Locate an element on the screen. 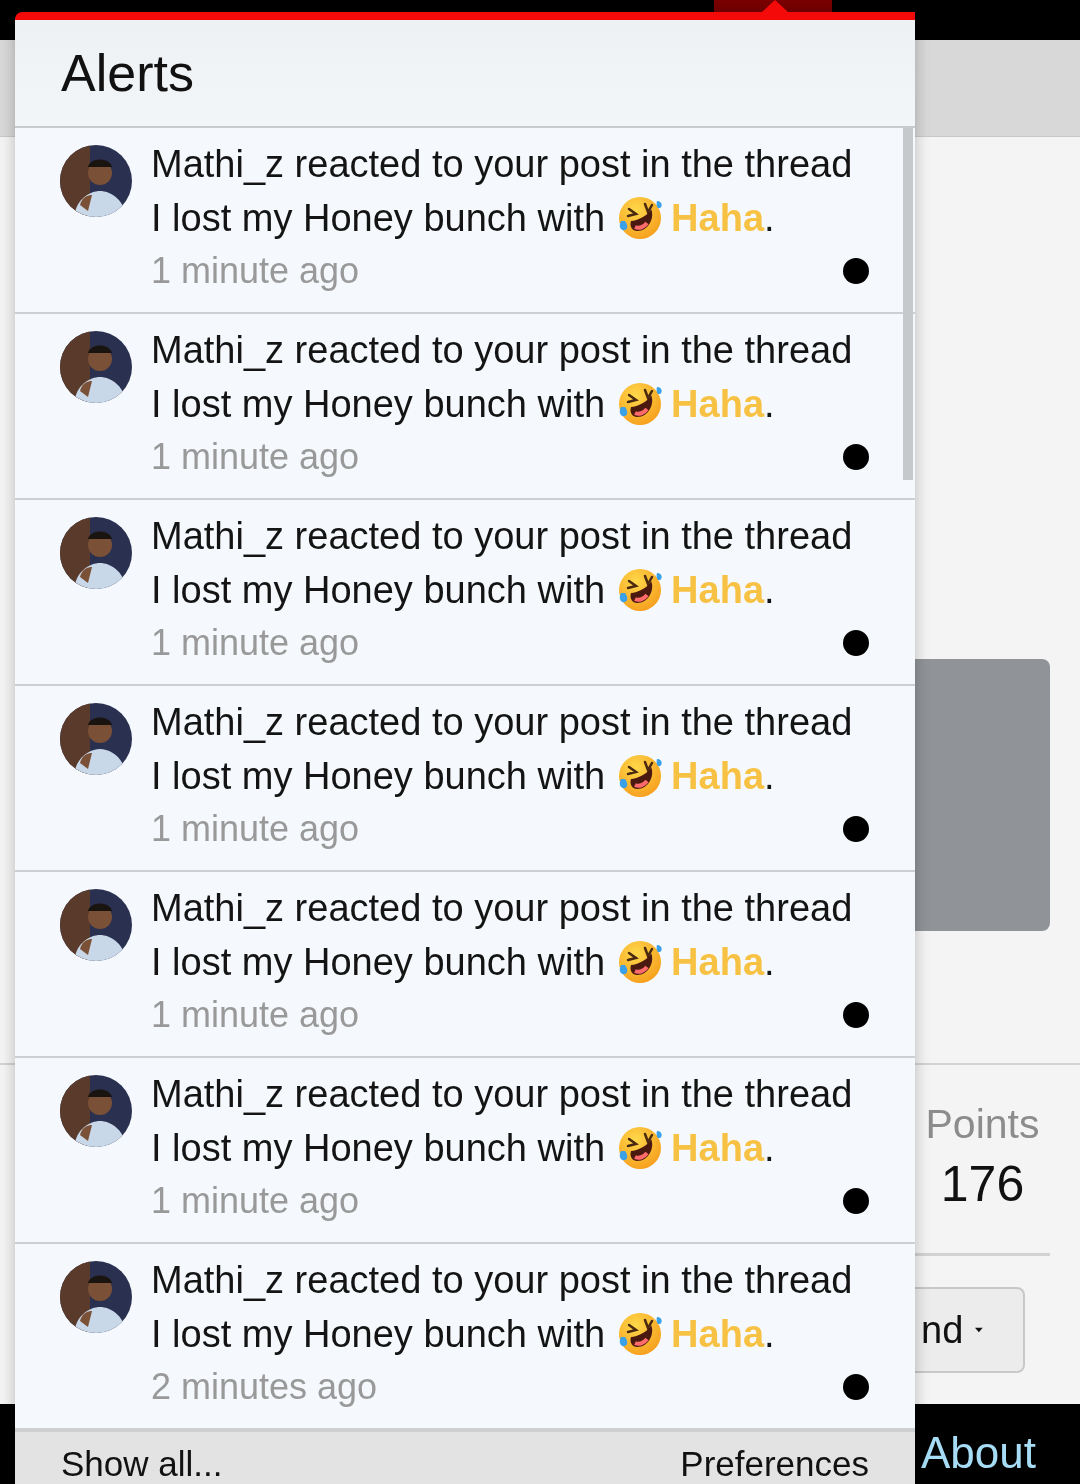  points-value: 176 is located at coordinates (982, 1184).